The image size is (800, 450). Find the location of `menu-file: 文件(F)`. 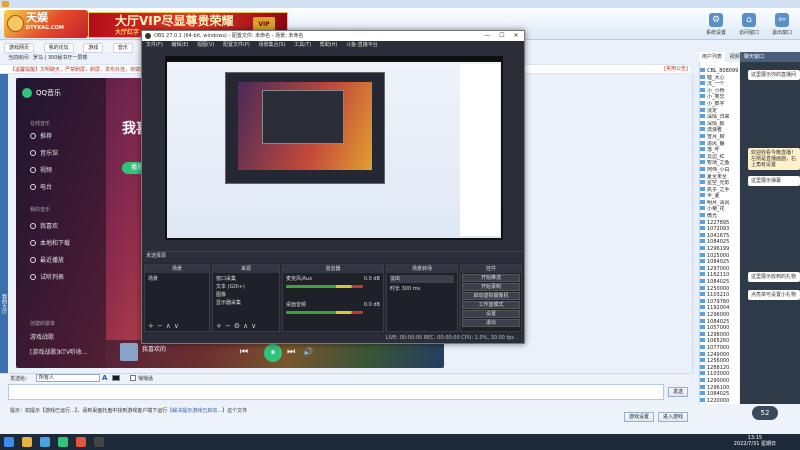

menu-file: 文件(F) is located at coordinates (154, 45).